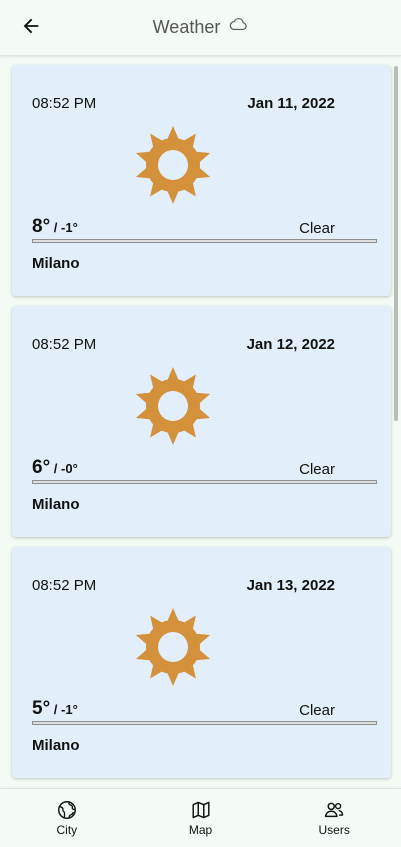 Image resolution: width=401 pixels, height=847 pixels. I want to click on nav-item-city: City, so click(67, 818).